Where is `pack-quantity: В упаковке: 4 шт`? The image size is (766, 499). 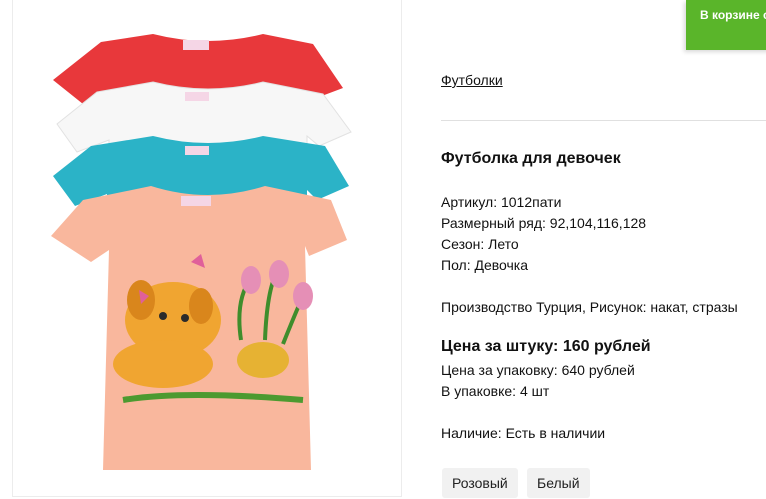 pack-quantity: В упаковке: 4 шт is located at coordinates (495, 391).